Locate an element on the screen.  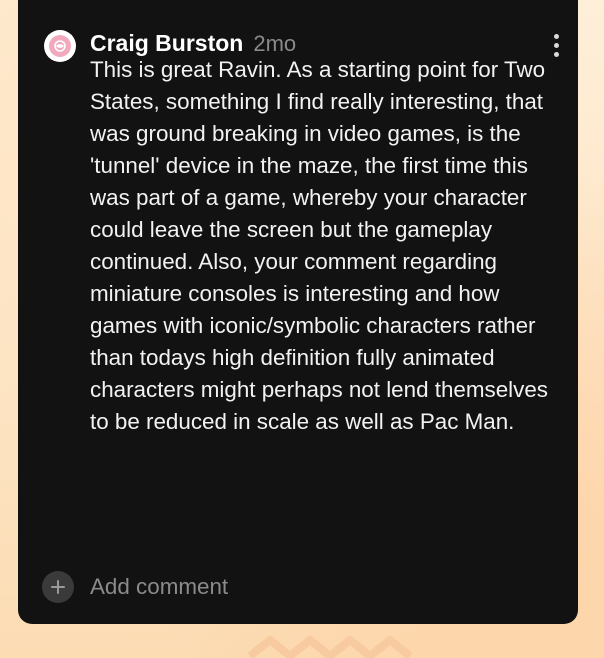
add-comment-field: Add comment is located at coordinates (135, 587).